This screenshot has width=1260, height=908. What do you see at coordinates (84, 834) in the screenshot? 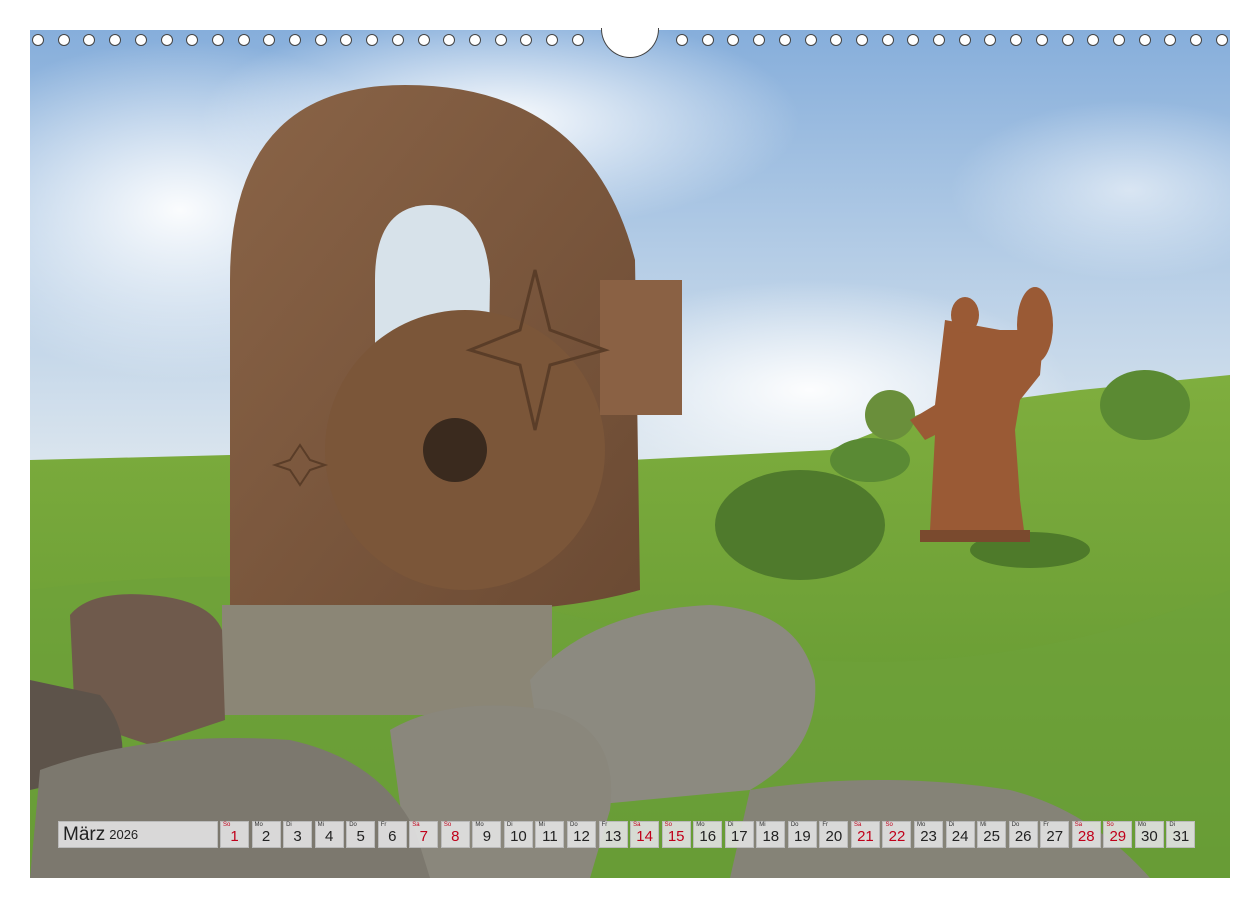
I see `month-name: März` at bounding box center [84, 834].